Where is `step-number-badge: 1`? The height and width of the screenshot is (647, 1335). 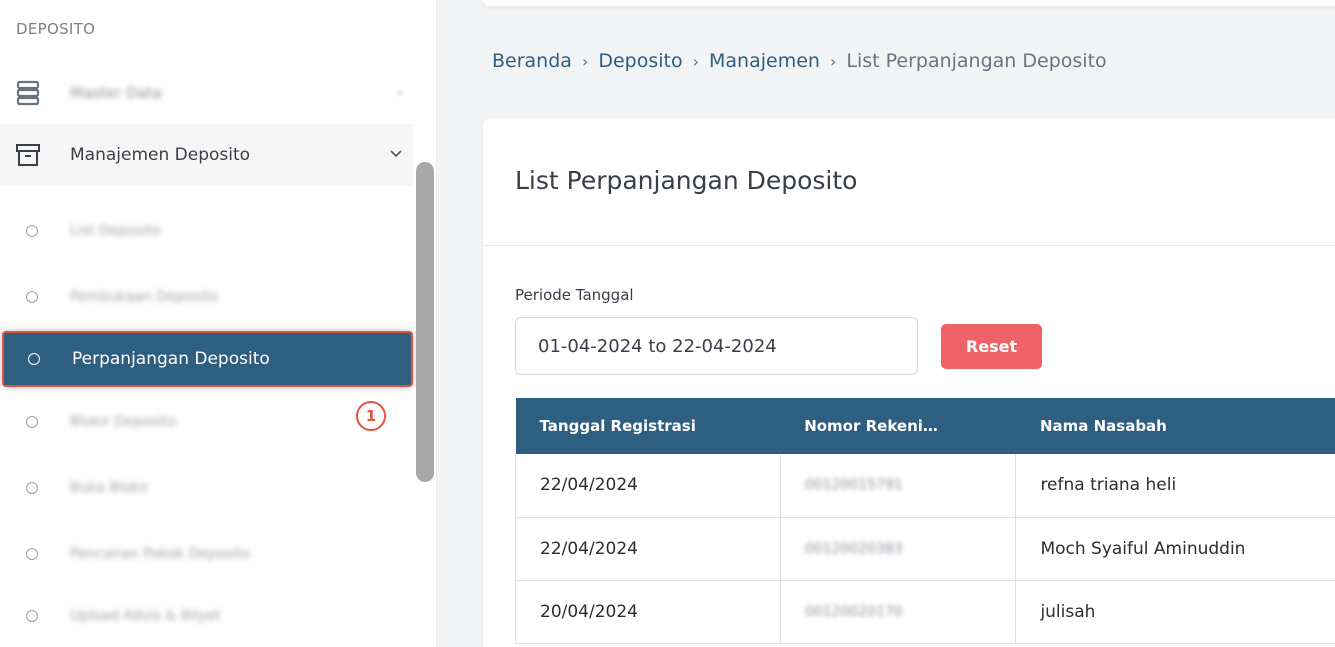
step-number-badge: 1 is located at coordinates (371, 416).